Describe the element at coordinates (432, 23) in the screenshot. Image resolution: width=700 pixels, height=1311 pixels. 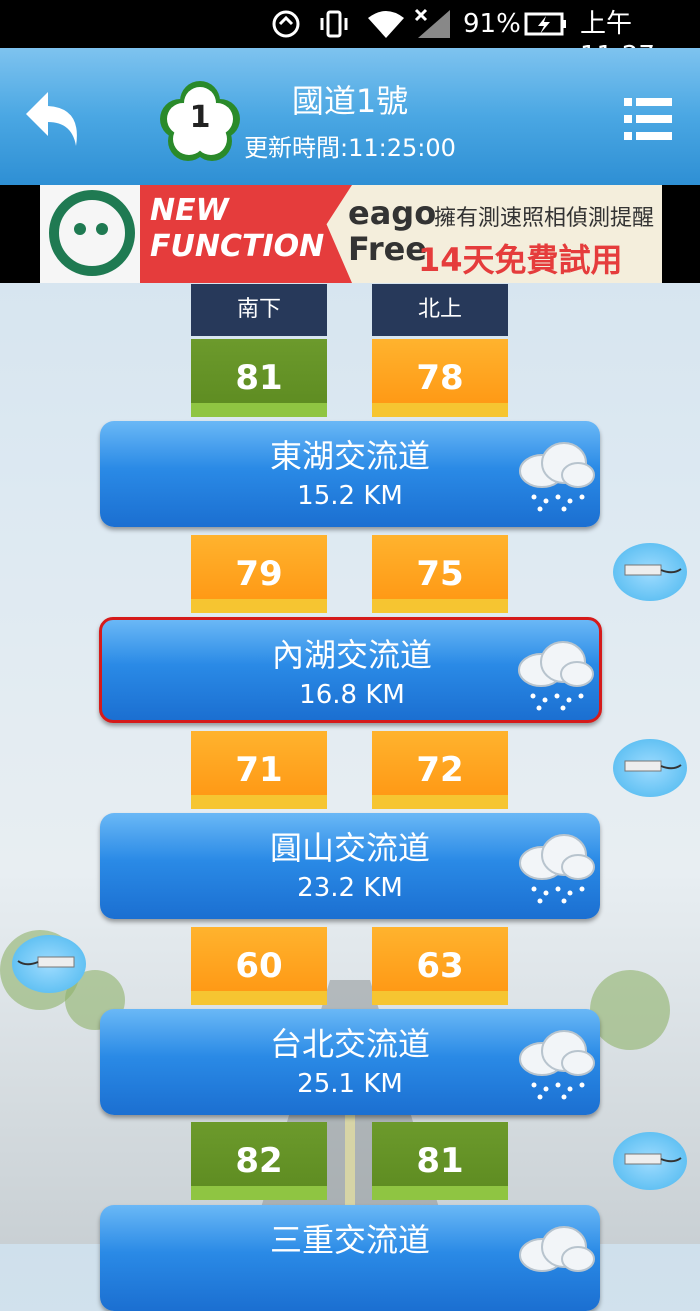
I see `signal-icon` at that location.